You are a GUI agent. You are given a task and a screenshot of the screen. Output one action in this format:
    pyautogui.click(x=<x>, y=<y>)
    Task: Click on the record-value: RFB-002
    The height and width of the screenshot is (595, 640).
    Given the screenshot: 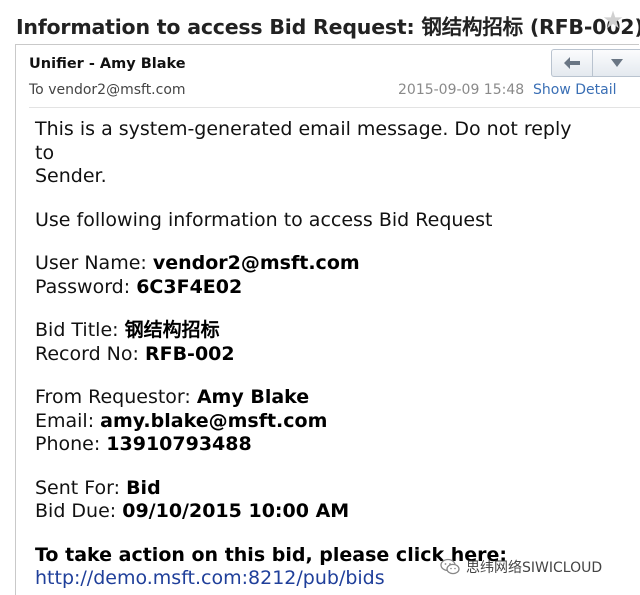 What is the action you would take?
    pyautogui.click(x=189, y=353)
    